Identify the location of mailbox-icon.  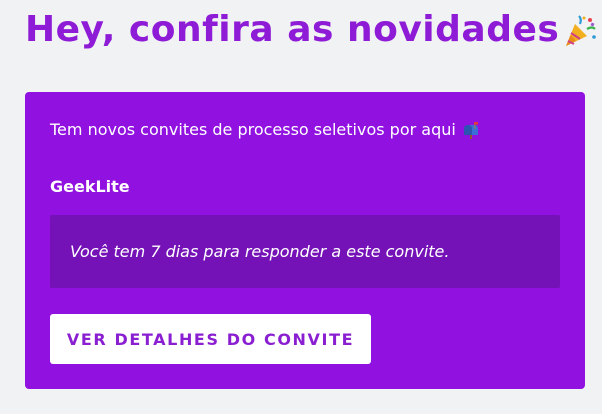
(471, 130).